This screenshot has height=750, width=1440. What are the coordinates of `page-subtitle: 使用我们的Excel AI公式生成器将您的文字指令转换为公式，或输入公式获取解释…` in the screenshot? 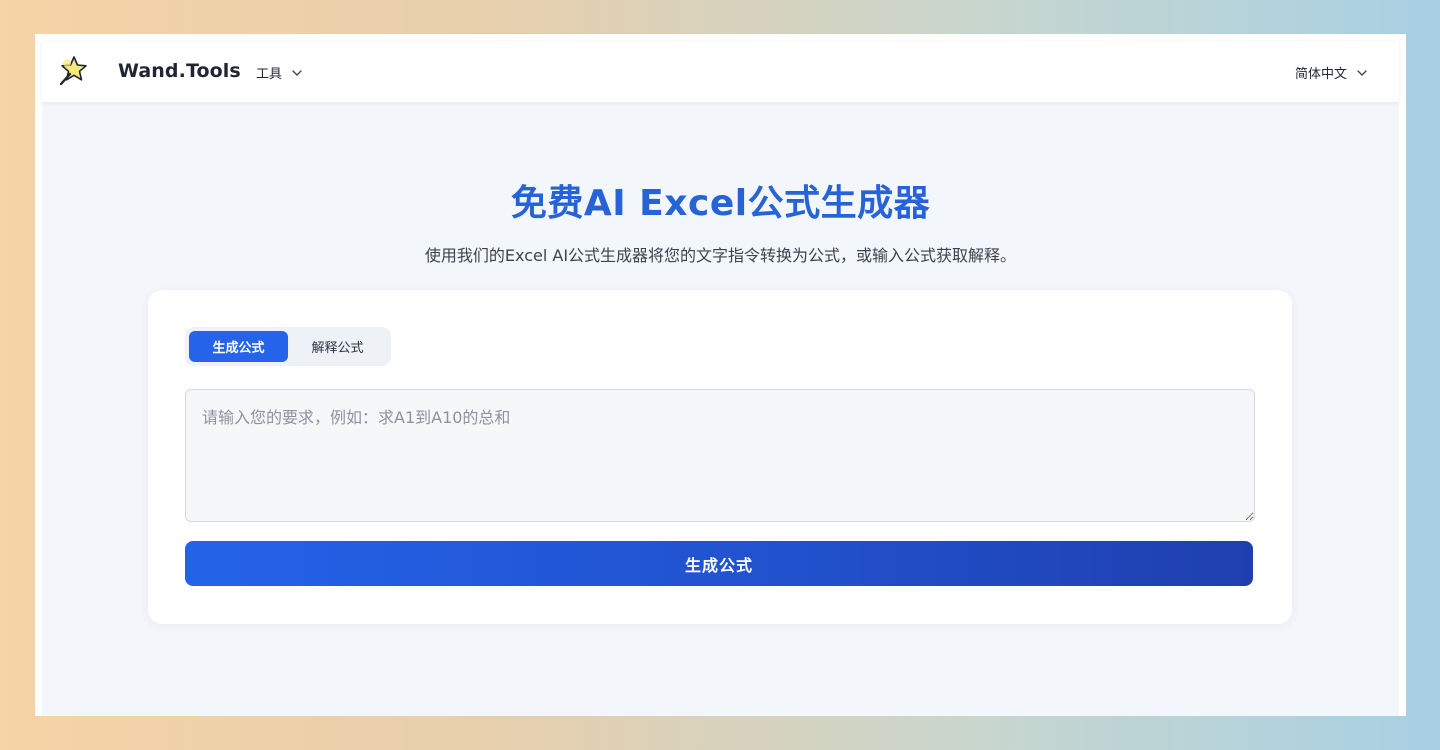 It's located at (720, 255).